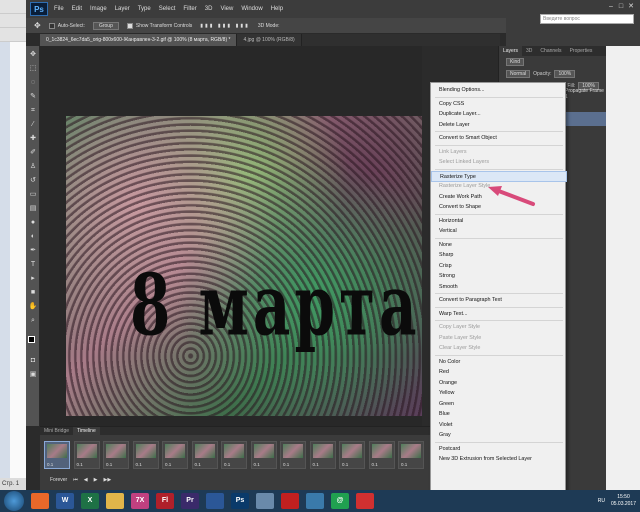  What do you see at coordinates (499, 231) in the screenshot?
I see `context-menu-item: Vertical` at bounding box center [499, 231].